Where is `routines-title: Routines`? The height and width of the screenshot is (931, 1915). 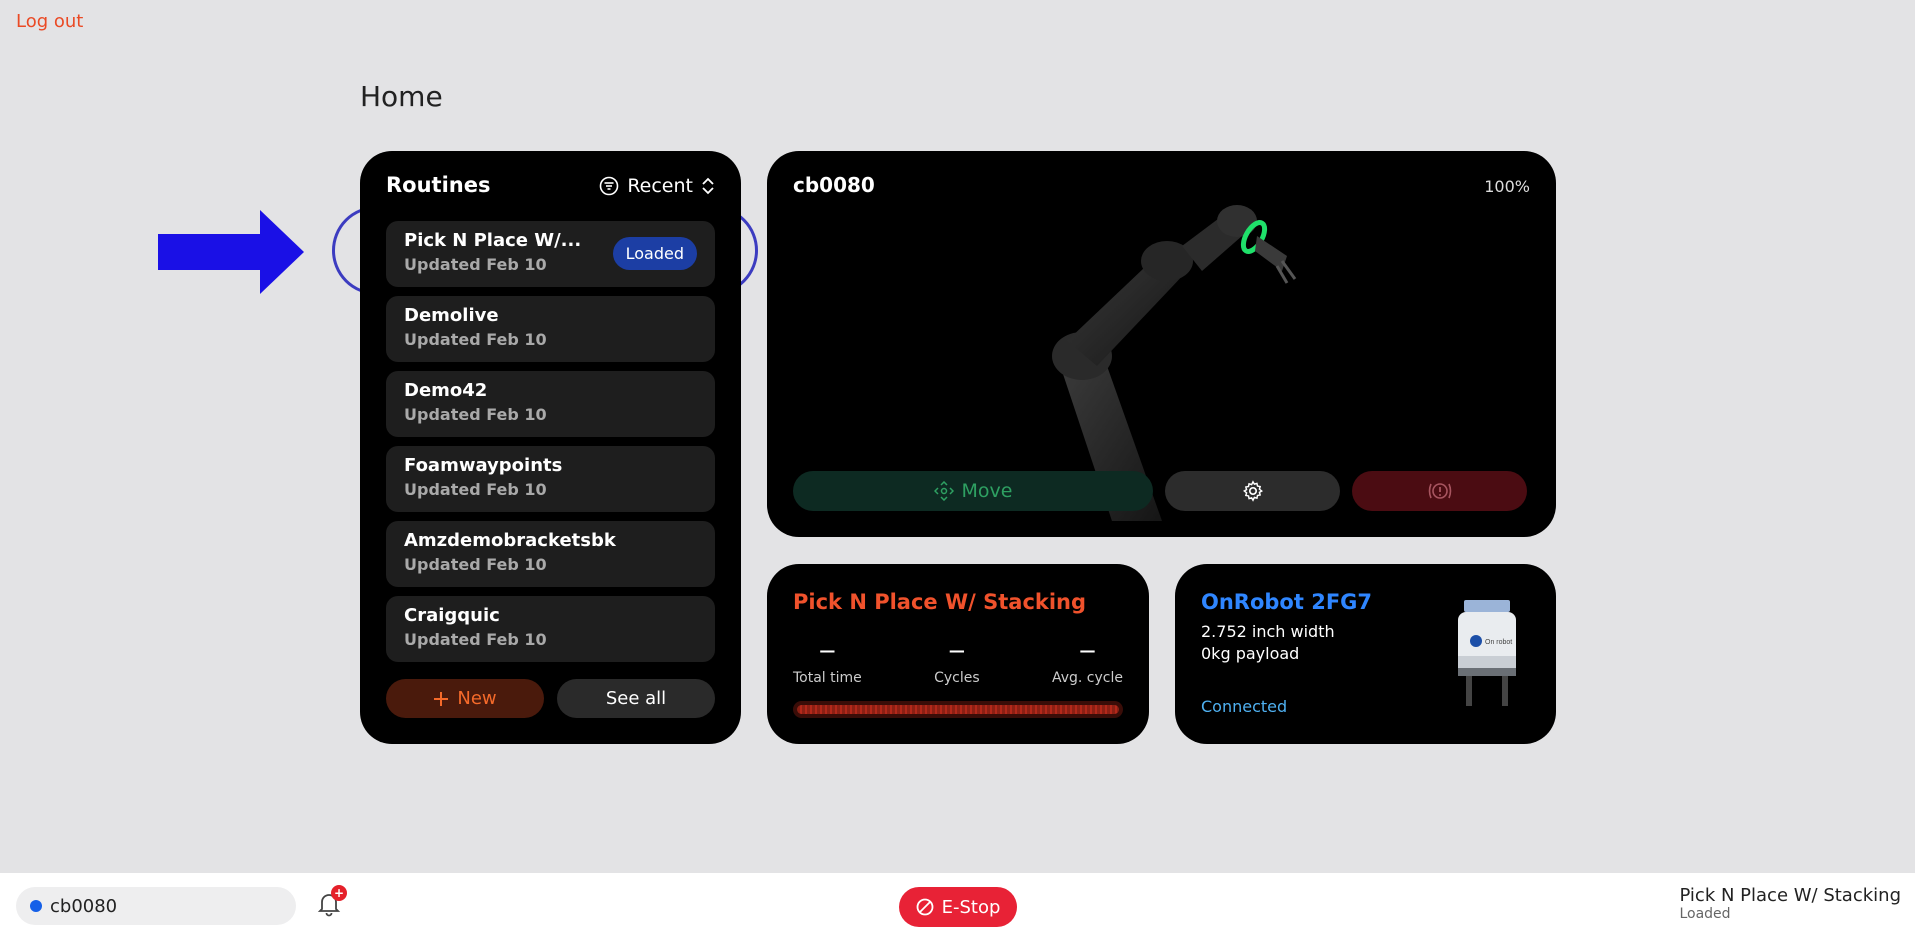 routines-title: Routines is located at coordinates (438, 185).